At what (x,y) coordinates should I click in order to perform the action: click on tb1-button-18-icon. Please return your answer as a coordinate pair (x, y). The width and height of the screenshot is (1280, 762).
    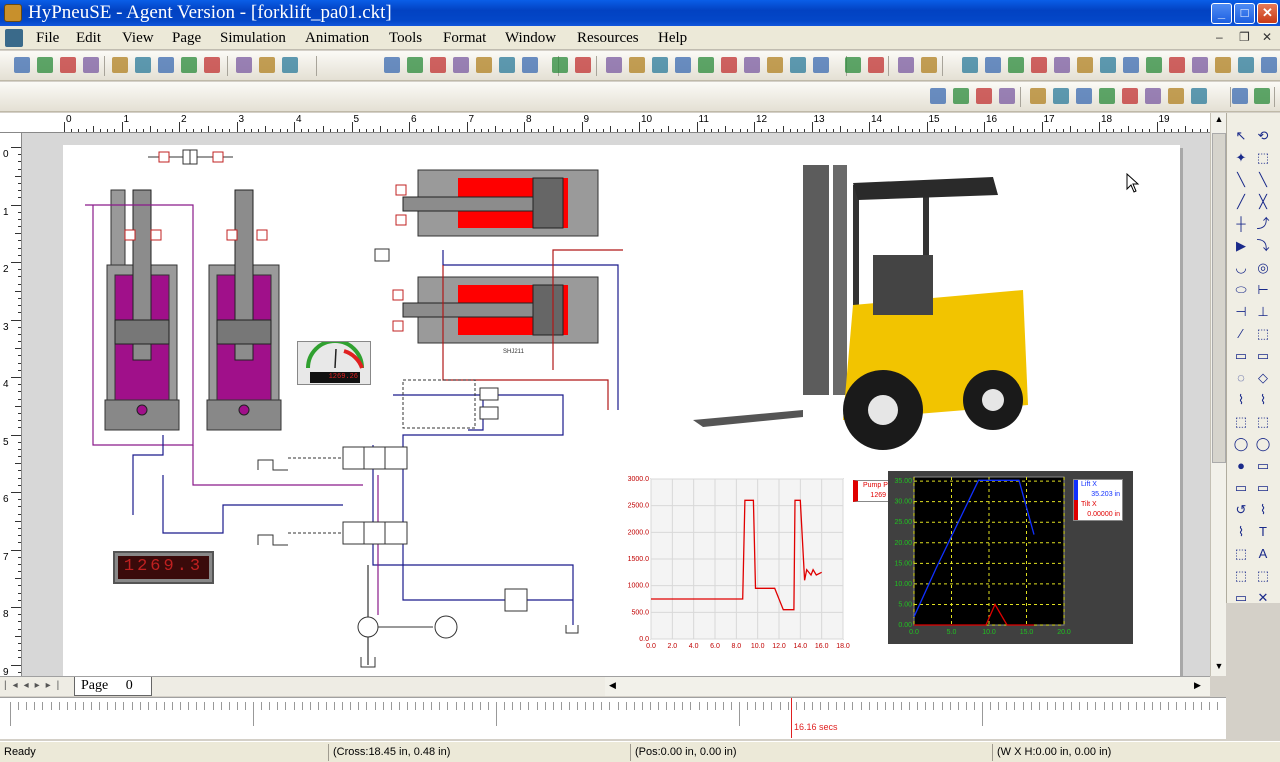
    Looking at the image, I should click on (530, 65).